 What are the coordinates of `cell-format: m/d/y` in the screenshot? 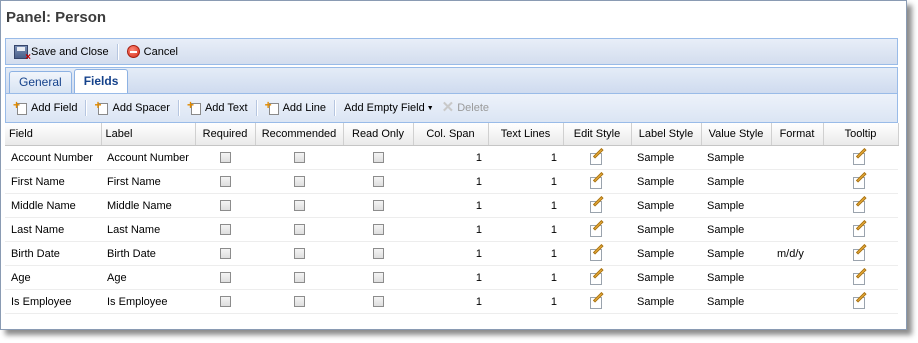 It's located at (797, 253).